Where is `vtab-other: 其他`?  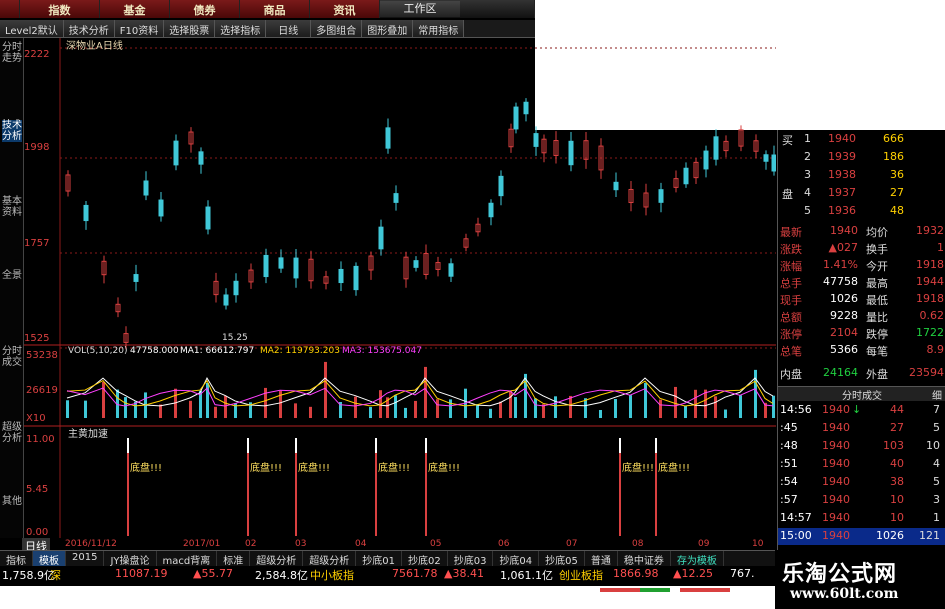 vtab-other: 其他 is located at coordinates (12, 501).